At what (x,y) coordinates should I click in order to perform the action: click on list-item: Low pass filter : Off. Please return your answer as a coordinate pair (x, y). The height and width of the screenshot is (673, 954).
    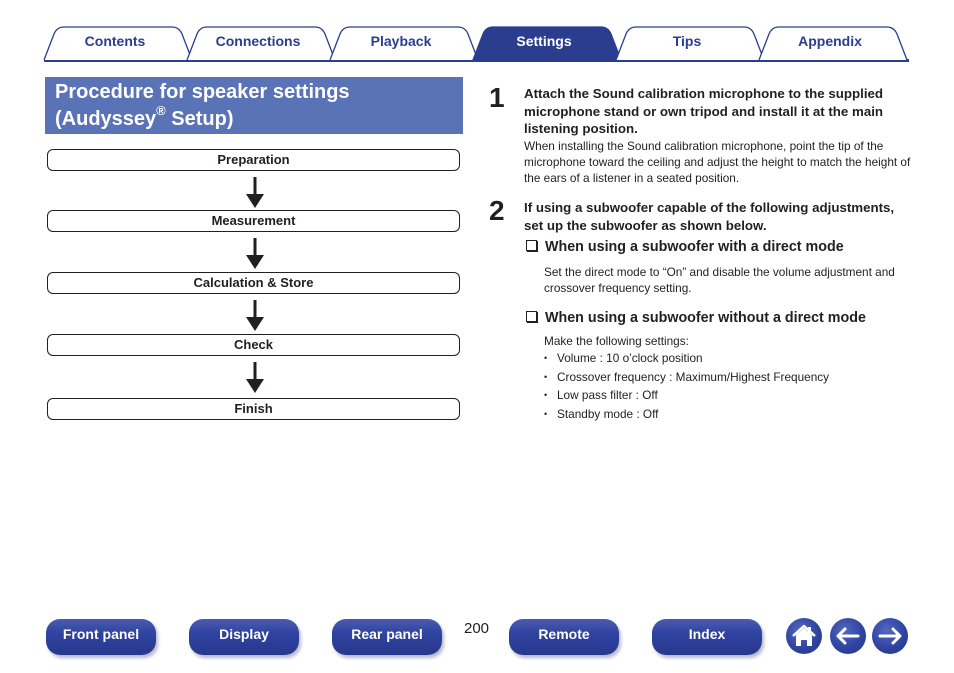
    Looking at the image, I should click on (686, 396).